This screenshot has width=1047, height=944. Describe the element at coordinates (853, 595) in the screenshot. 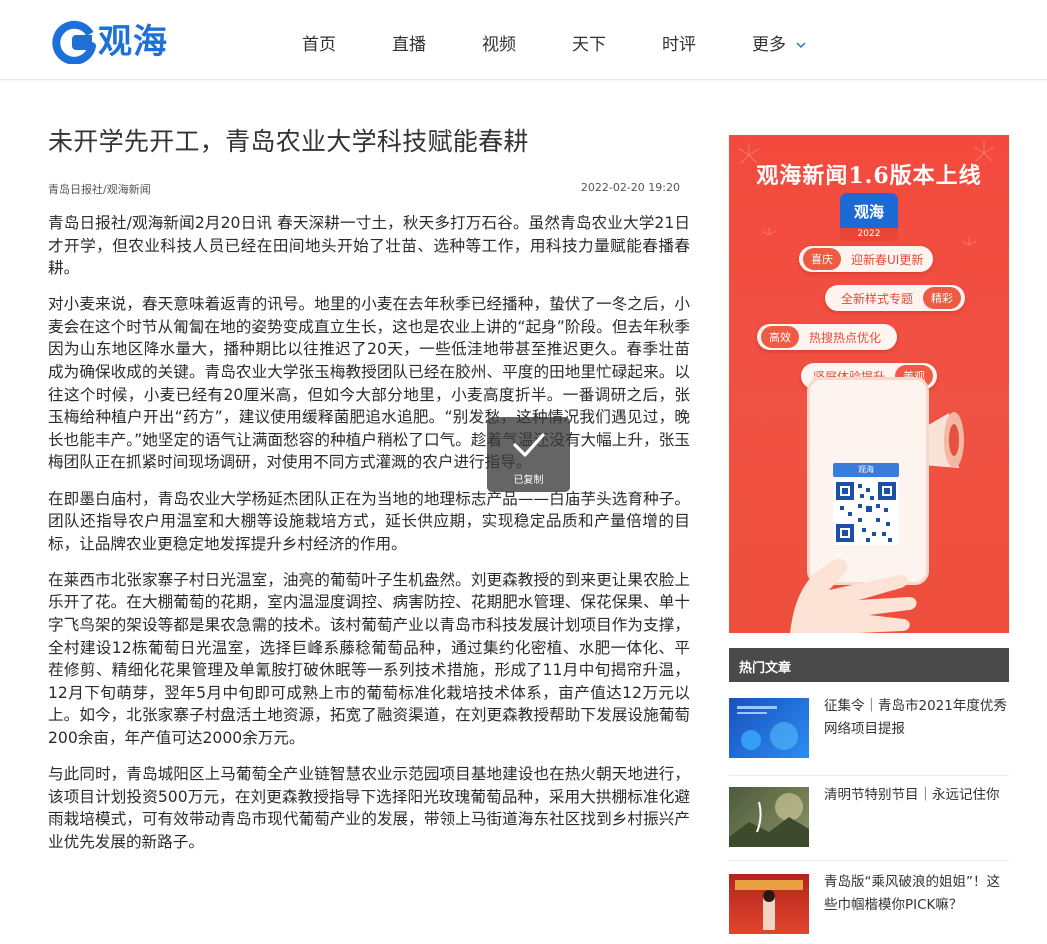

I see `hand-illustration-icon` at that location.